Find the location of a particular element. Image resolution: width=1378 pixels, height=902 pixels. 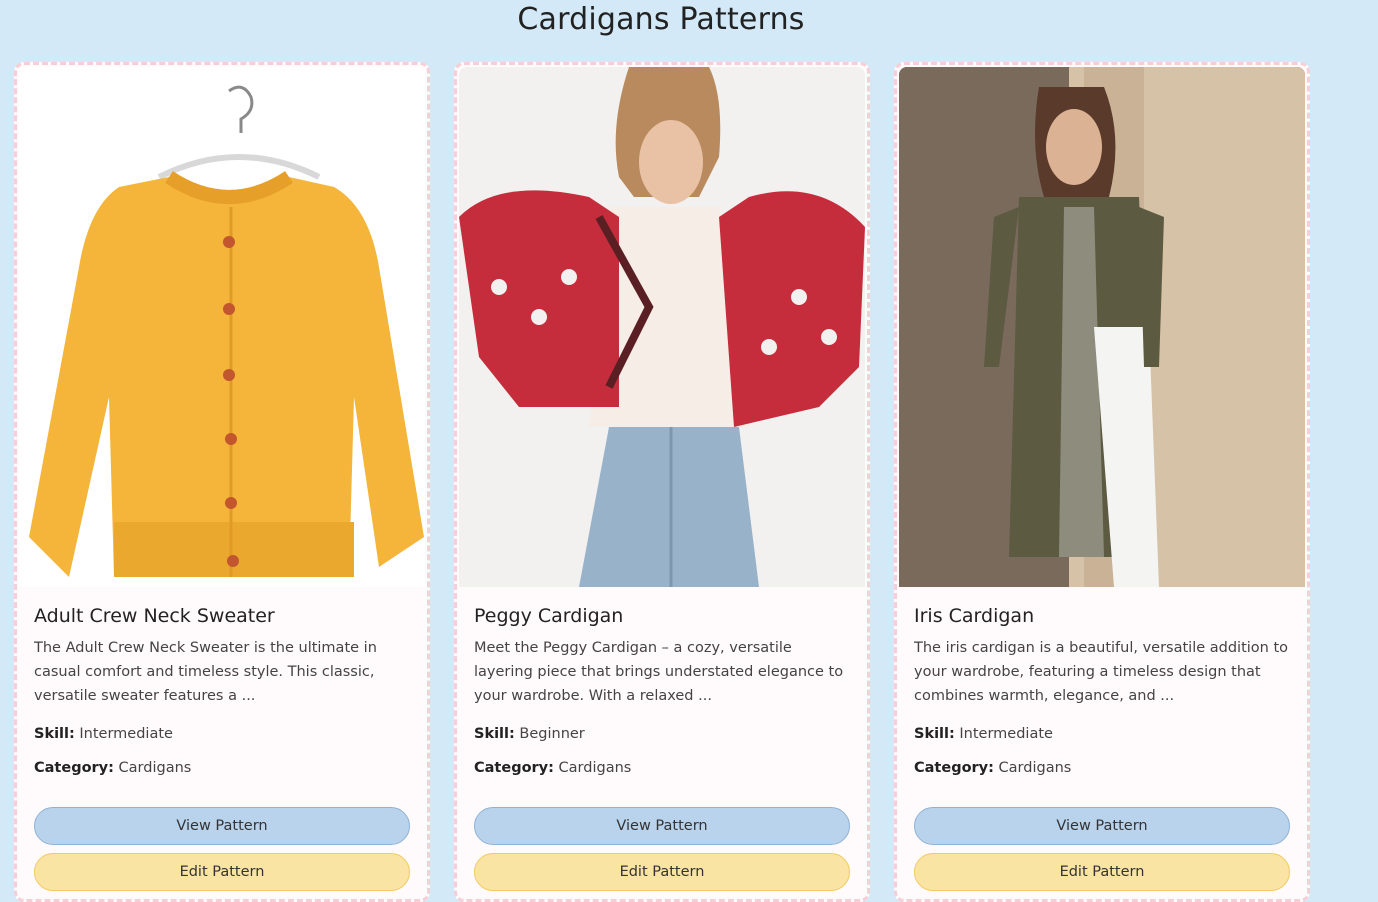

card-title: Adult Crew Neck Sweater is located at coordinates (154, 616).